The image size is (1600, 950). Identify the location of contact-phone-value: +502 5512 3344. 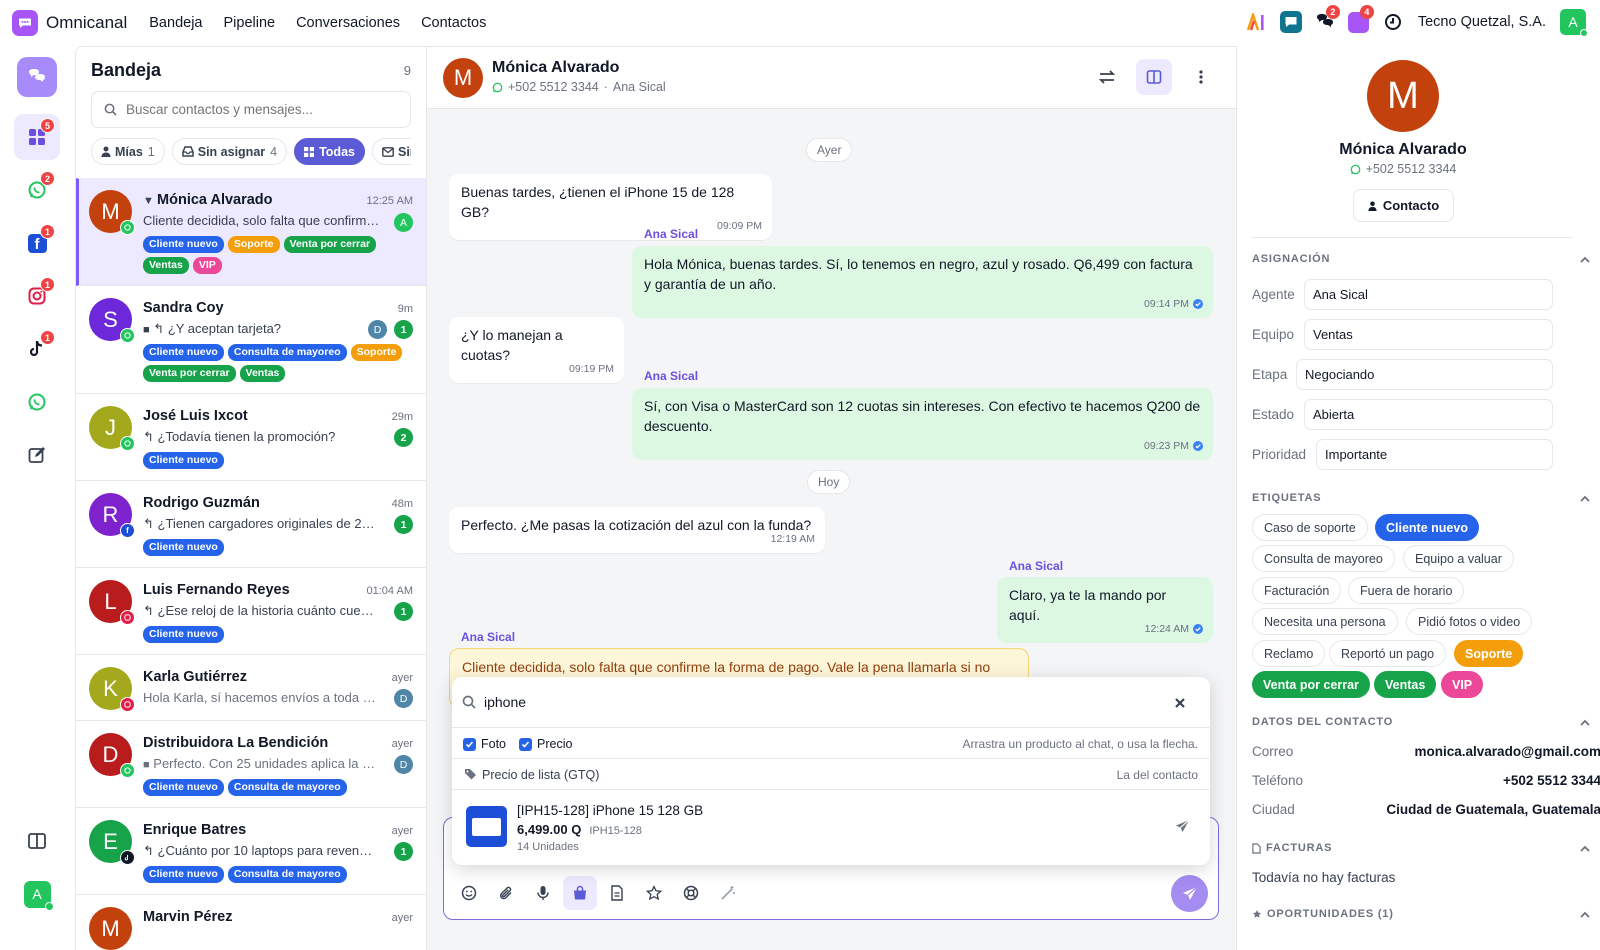
(1551, 780).